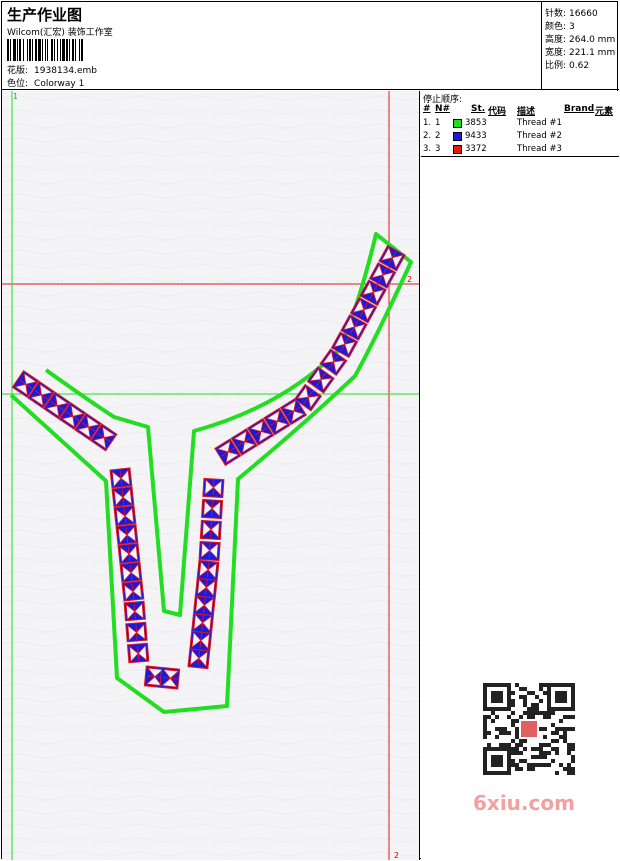 This screenshot has height=861, width=620. Describe the element at coordinates (526, 112) in the screenshot. I see `col-desc: 描述` at that location.